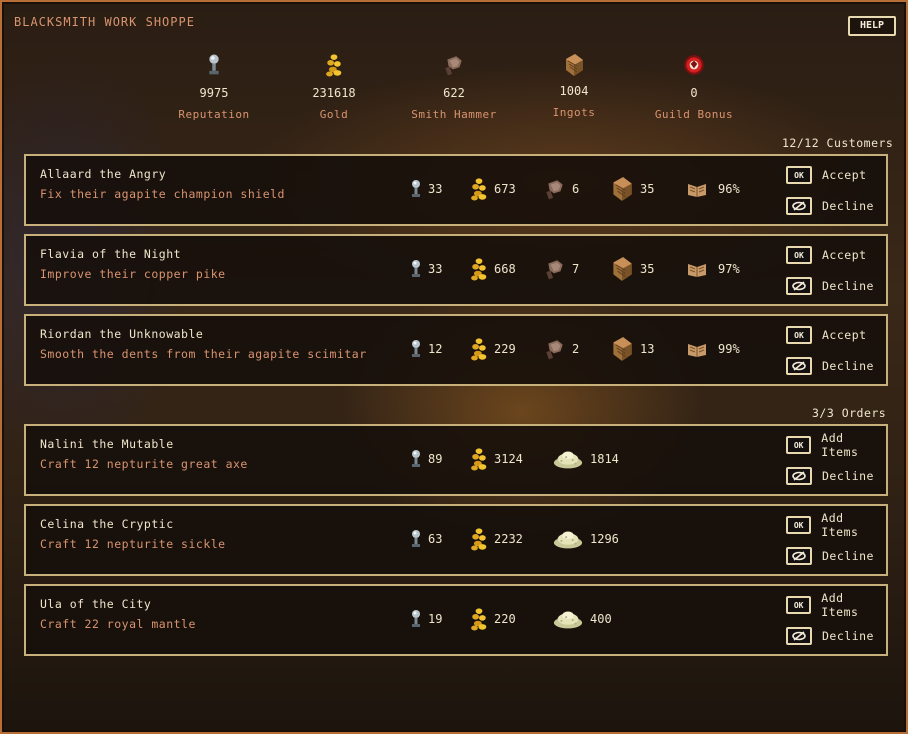 This screenshot has width=908, height=734. Describe the element at coordinates (585, 459) in the screenshot. I see `material-reward: 1814` at that location.